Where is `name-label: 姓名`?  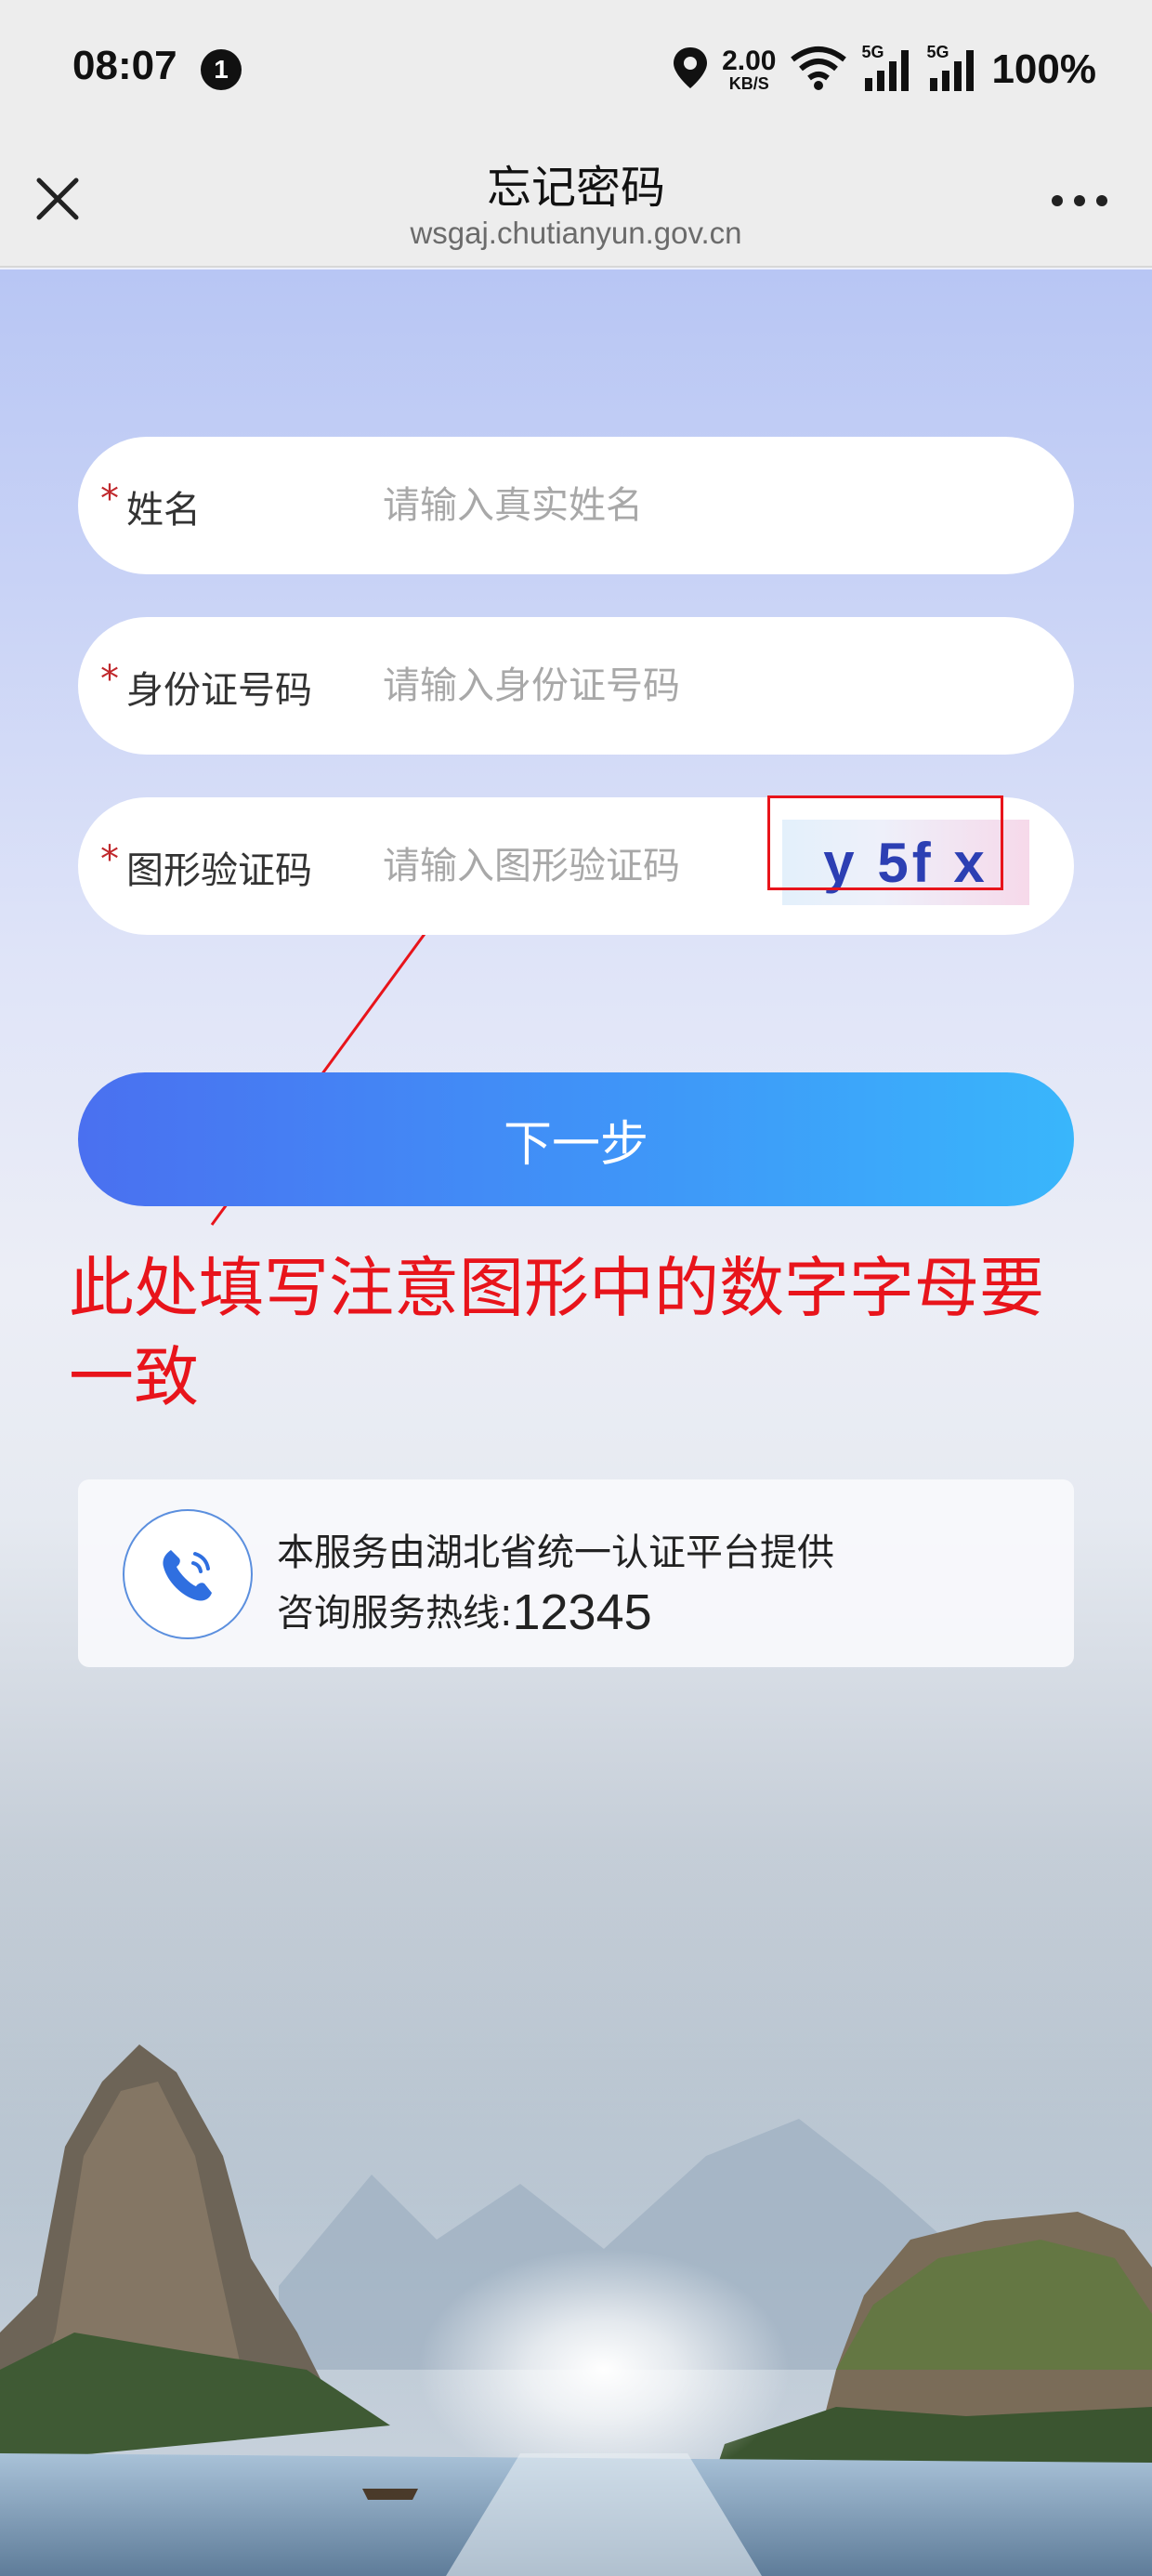
name-label: 姓名 is located at coordinates (163, 510).